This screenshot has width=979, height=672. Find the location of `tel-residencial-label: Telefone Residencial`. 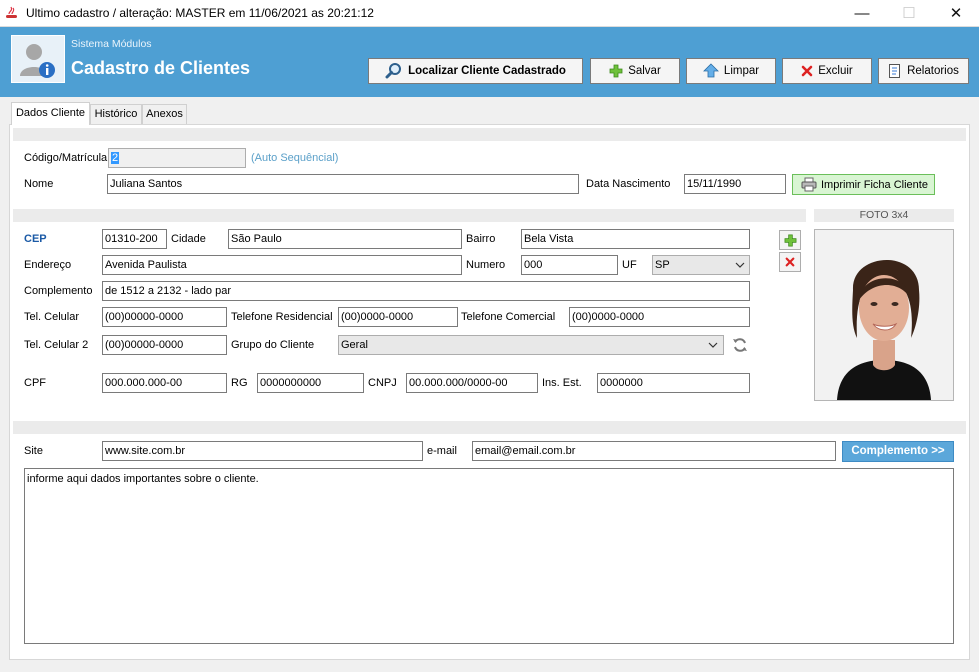

tel-residencial-label: Telefone Residencial is located at coordinates (282, 317).